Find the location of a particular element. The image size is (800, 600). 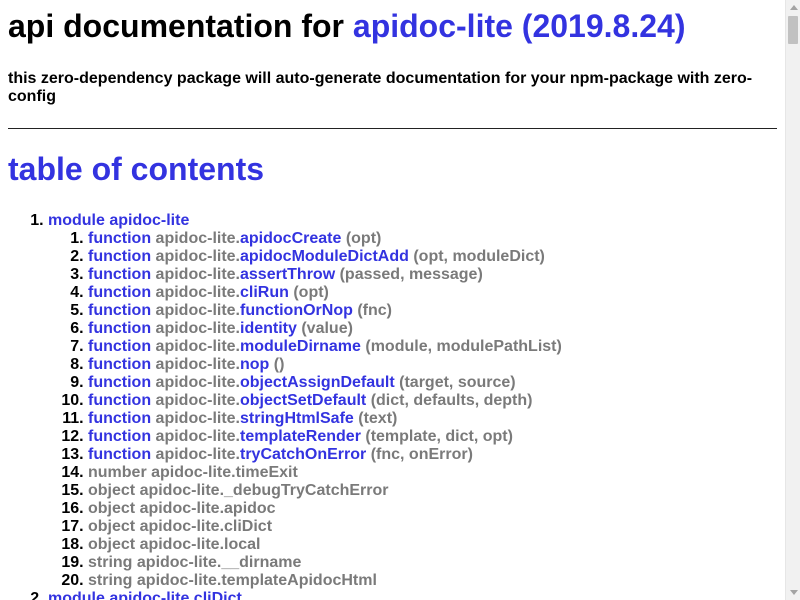

function-name-link: apidocCreate is located at coordinates (290, 238).